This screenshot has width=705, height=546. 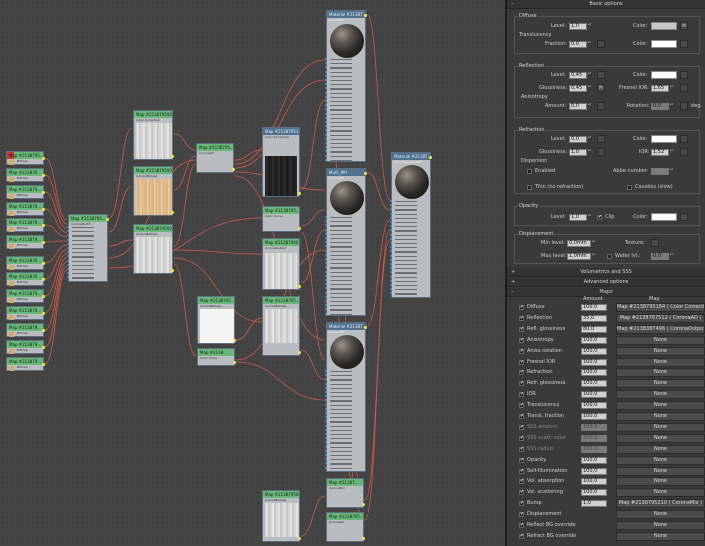 What do you see at coordinates (529, 187) in the screenshot?
I see `thin-refraction-checkbox` at bounding box center [529, 187].